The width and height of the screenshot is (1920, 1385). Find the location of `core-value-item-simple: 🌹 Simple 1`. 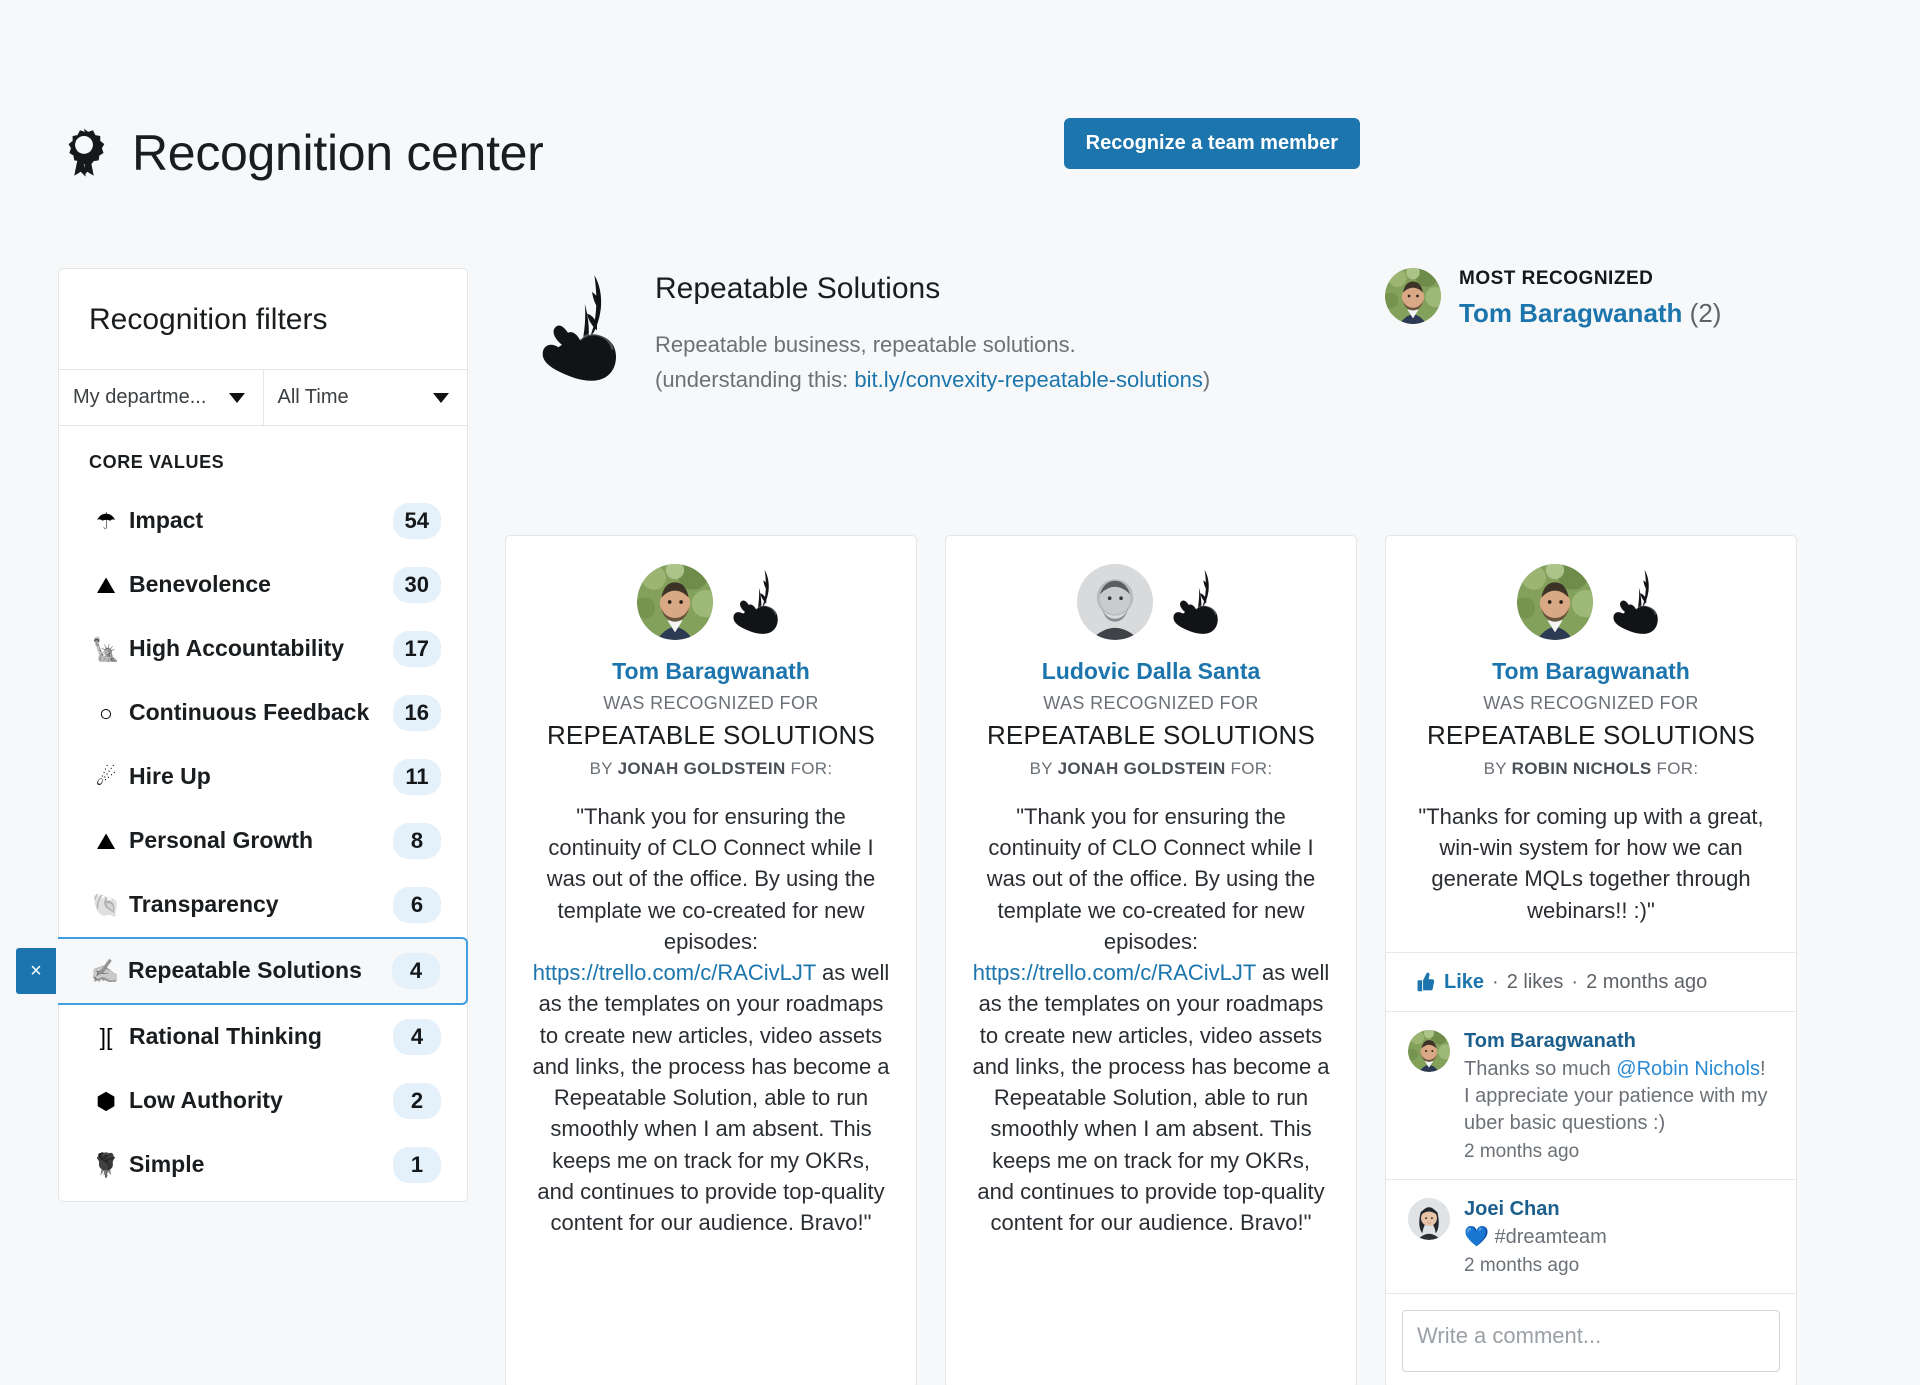

core-value-item-simple: 🌹 Simple 1 is located at coordinates (263, 1165).